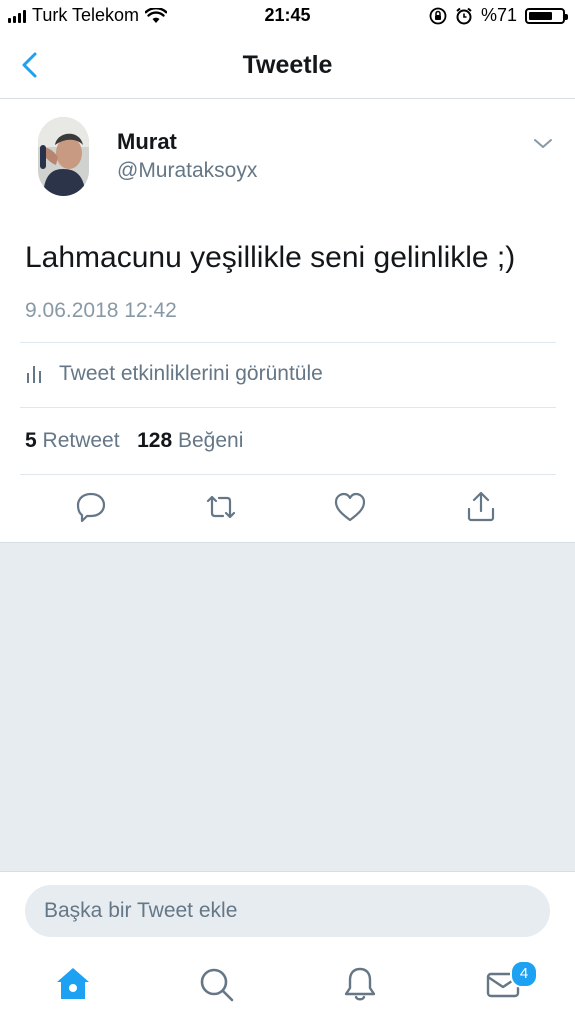  What do you see at coordinates (91, 507) in the screenshot?
I see `reply-icon` at bounding box center [91, 507].